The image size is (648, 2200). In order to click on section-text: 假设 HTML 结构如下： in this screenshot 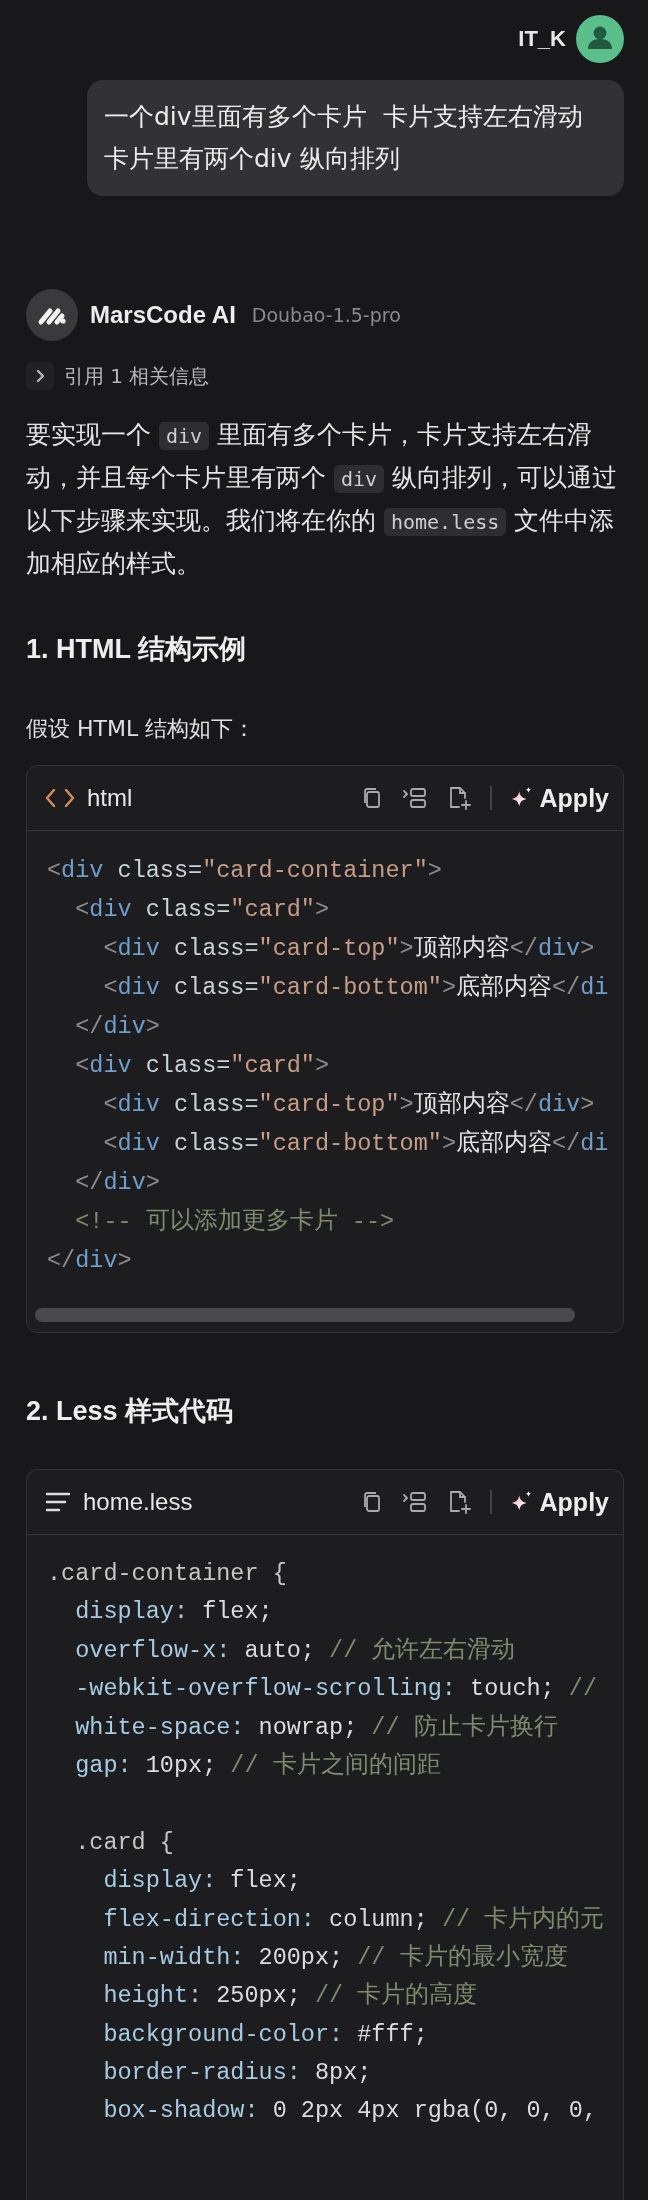, I will do `click(141, 729)`.